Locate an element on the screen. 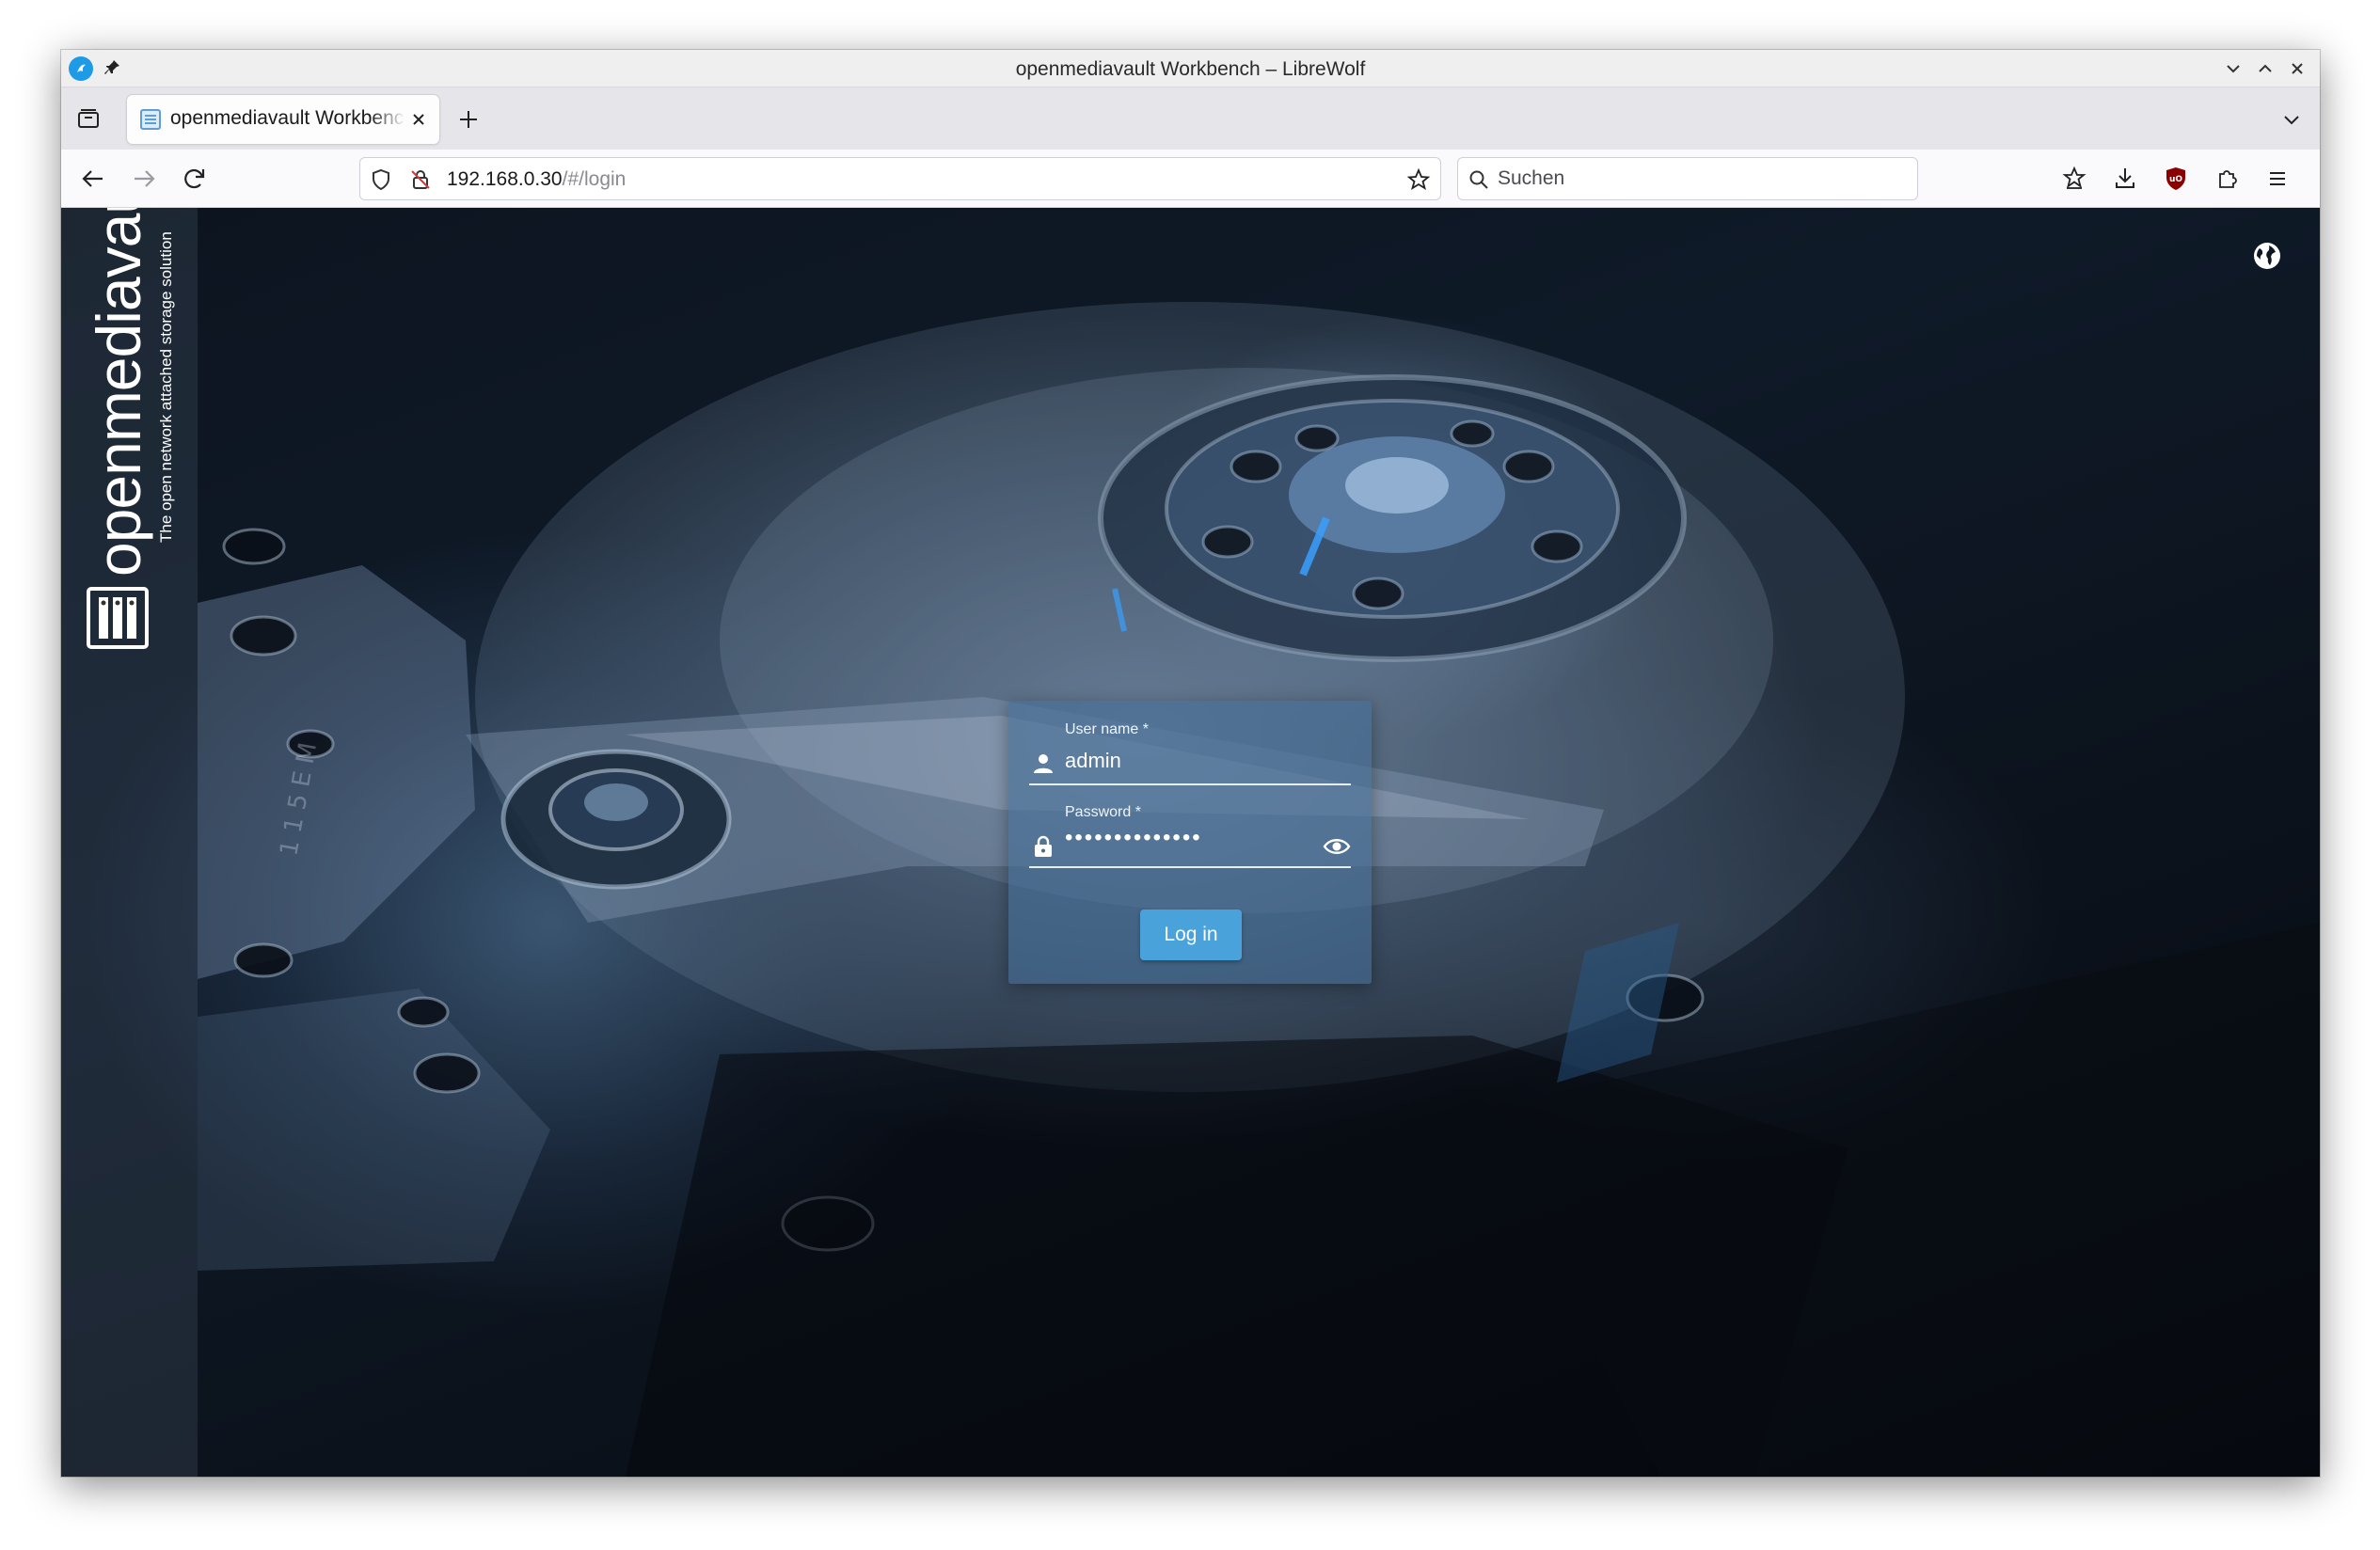 The width and height of the screenshot is (2380, 1550). address-bar: 192.168.0.30/#/login is located at coordinates (900, 178).